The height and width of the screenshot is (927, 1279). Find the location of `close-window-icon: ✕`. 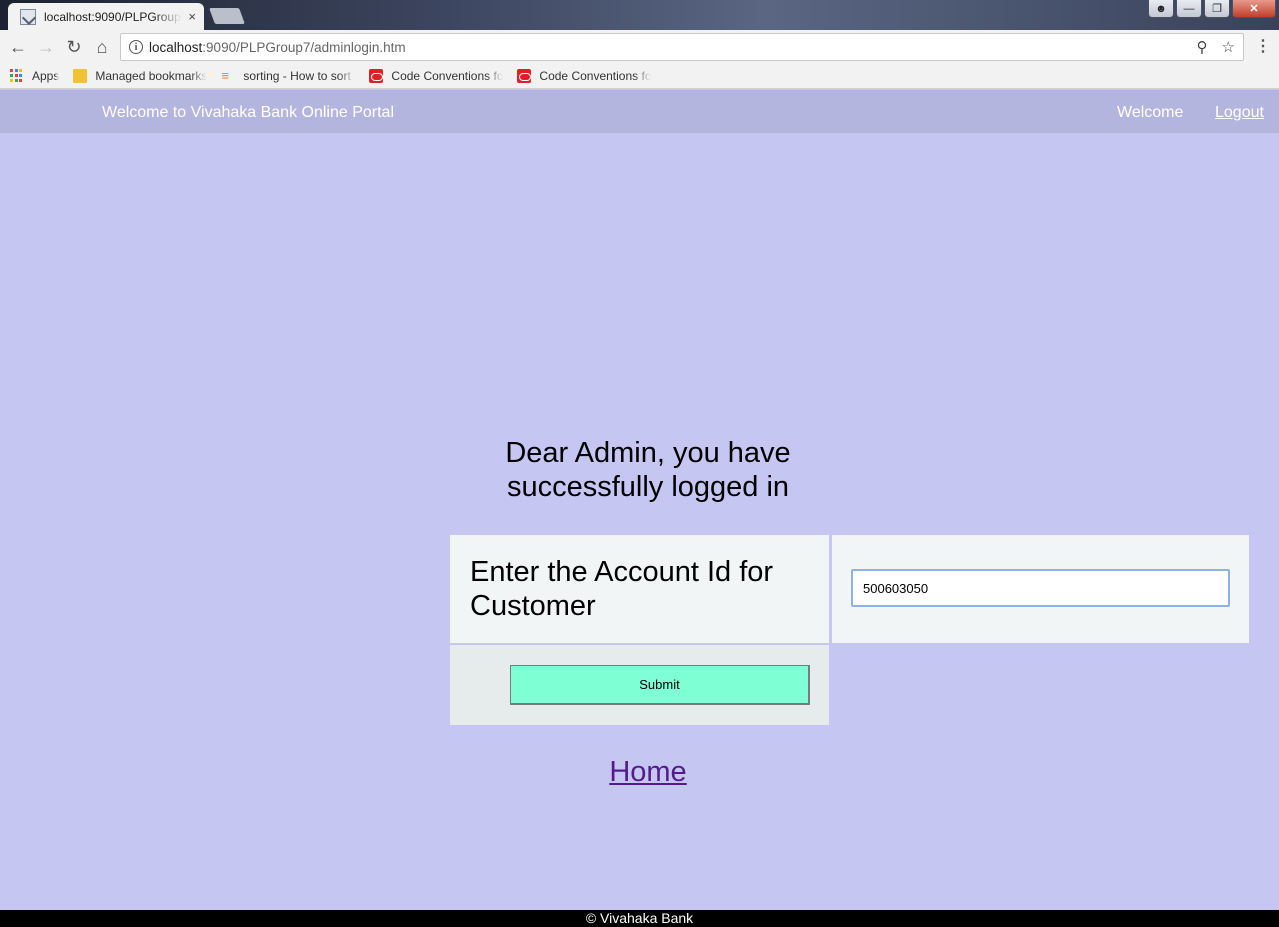

close-window-icon: ✕ is located at coordinates (1254, 9).